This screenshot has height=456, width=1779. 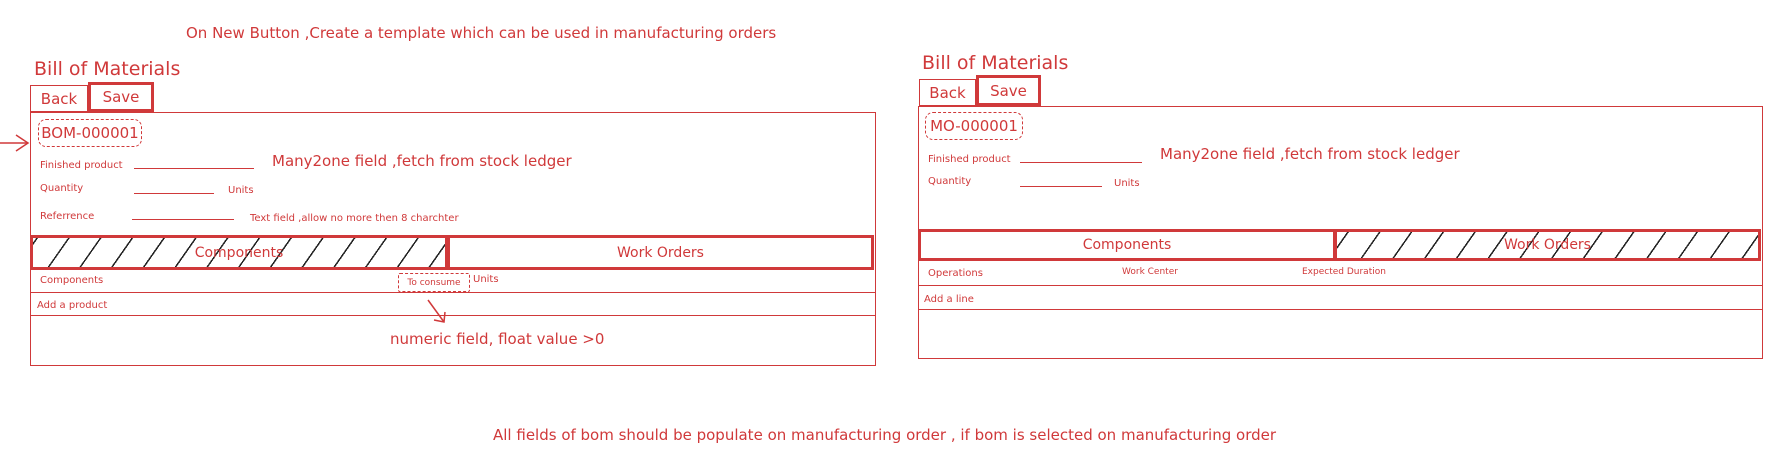 What do you see at coordinates (1150, 272) in the screenshot?
I see `column-work-center: Work Center` at bounding box center [1150, 272].